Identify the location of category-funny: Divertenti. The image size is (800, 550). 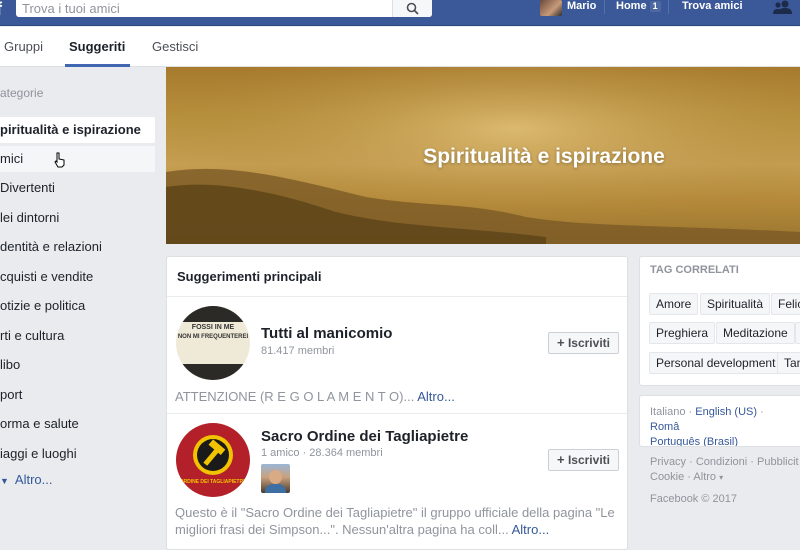
(77, 188).